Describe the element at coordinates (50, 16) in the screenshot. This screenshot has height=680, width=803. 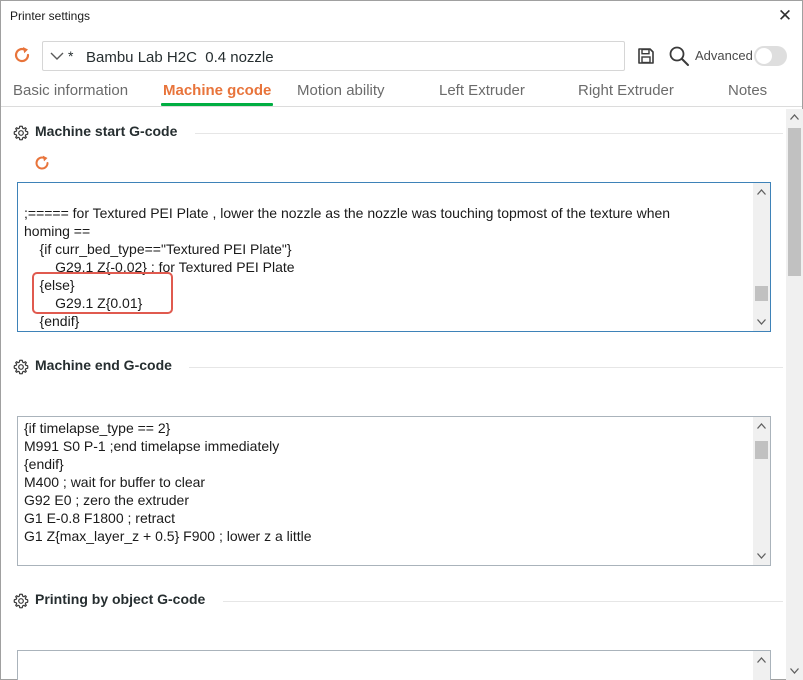
I see `window-title: Printer settings` at that location.